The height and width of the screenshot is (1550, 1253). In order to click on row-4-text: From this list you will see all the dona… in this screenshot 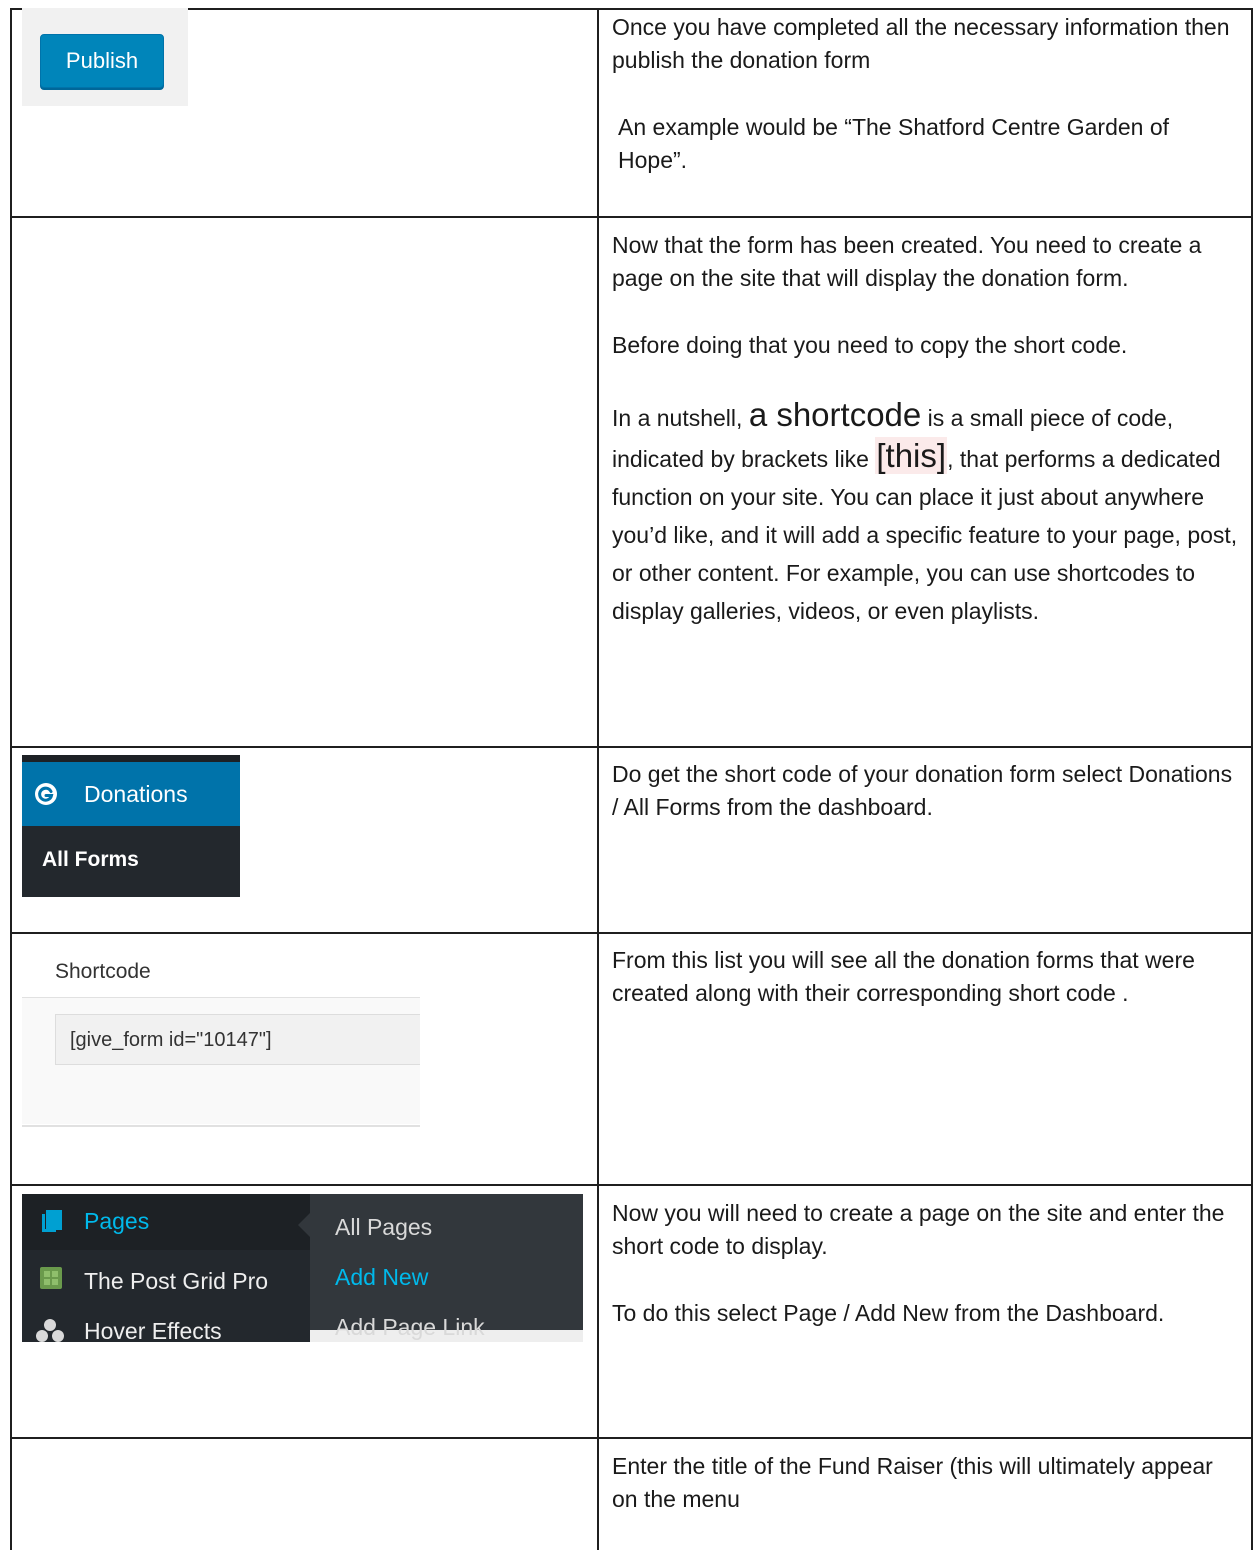, I will do `click(927, 977)`.